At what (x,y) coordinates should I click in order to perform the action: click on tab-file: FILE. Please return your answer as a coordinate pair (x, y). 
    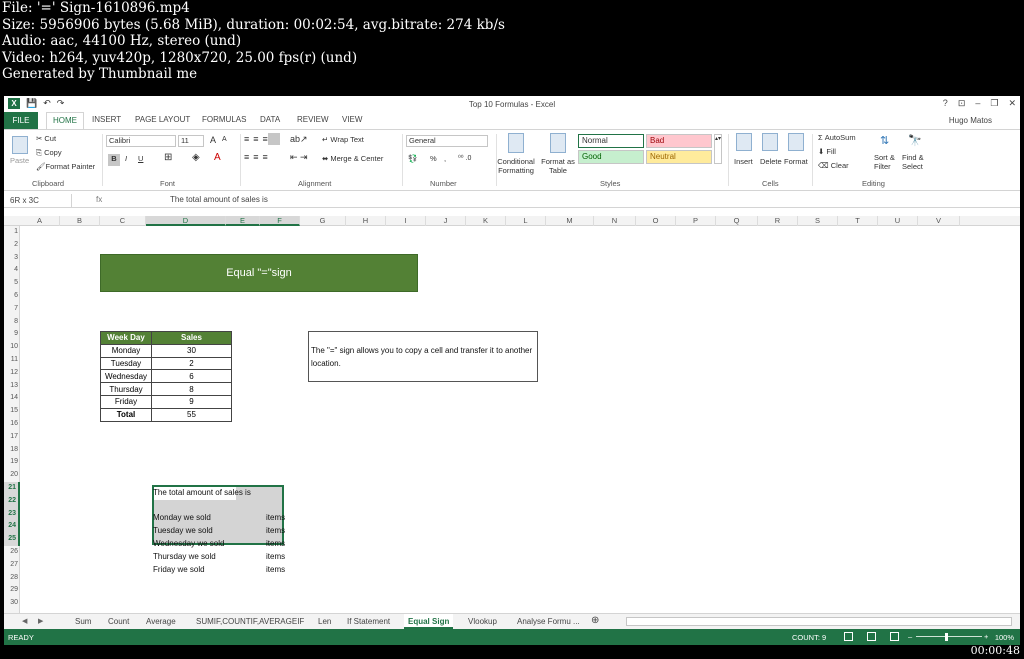
    Looking at the image, I should click on (21, 120).